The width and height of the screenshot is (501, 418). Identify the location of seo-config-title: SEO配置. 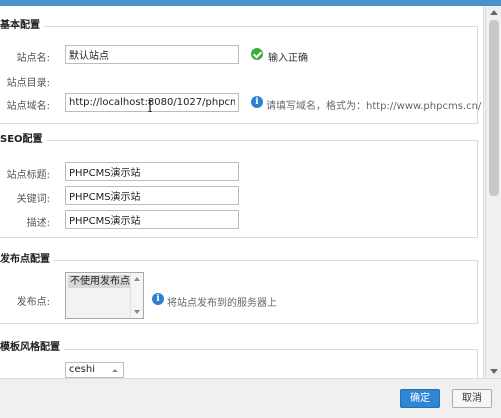
(23, 140).